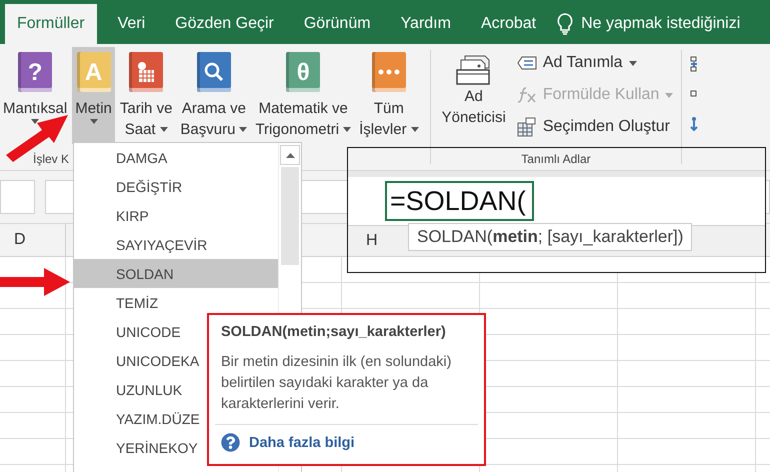 The image size is (770, 472). I want to click on function-category-button: Tüm İşlevler, so click(389, 95).